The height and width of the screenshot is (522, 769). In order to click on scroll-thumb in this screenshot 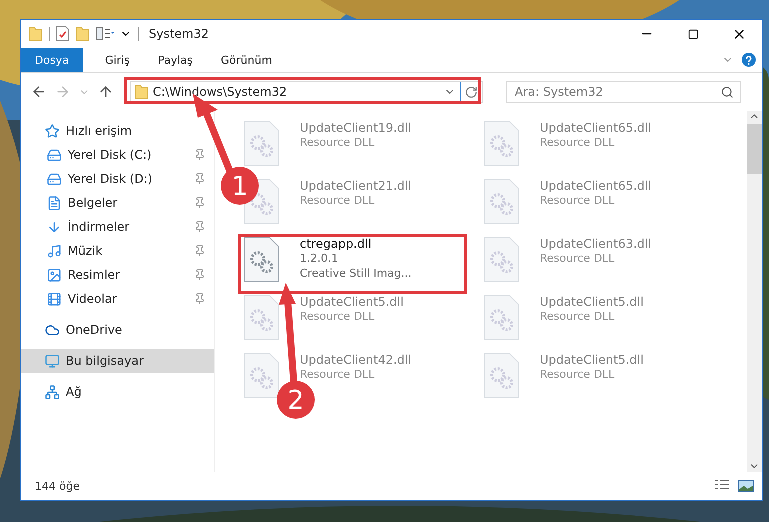, I will do `click(754, 149)`.